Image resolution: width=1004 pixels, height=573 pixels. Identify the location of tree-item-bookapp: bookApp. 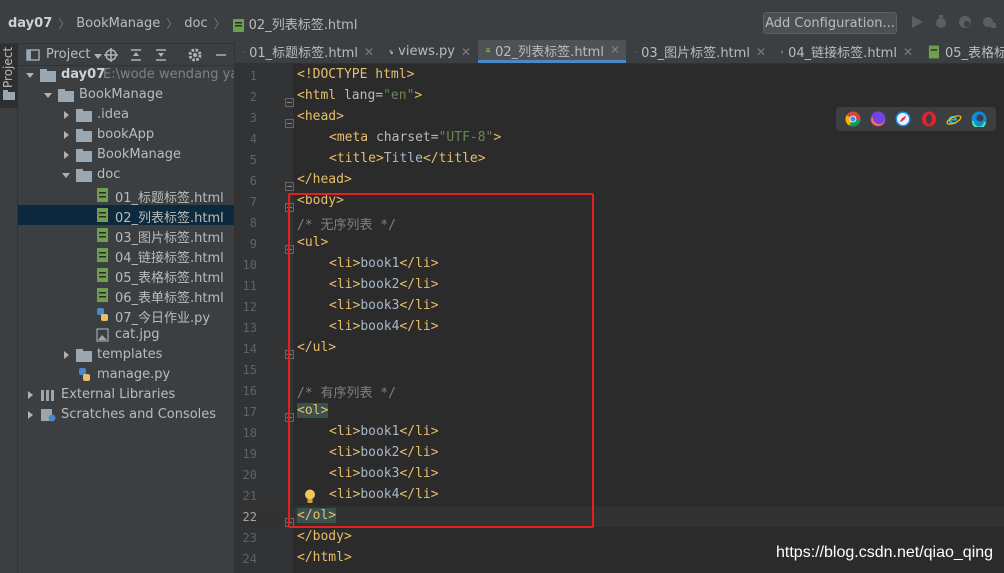
(126, 135).